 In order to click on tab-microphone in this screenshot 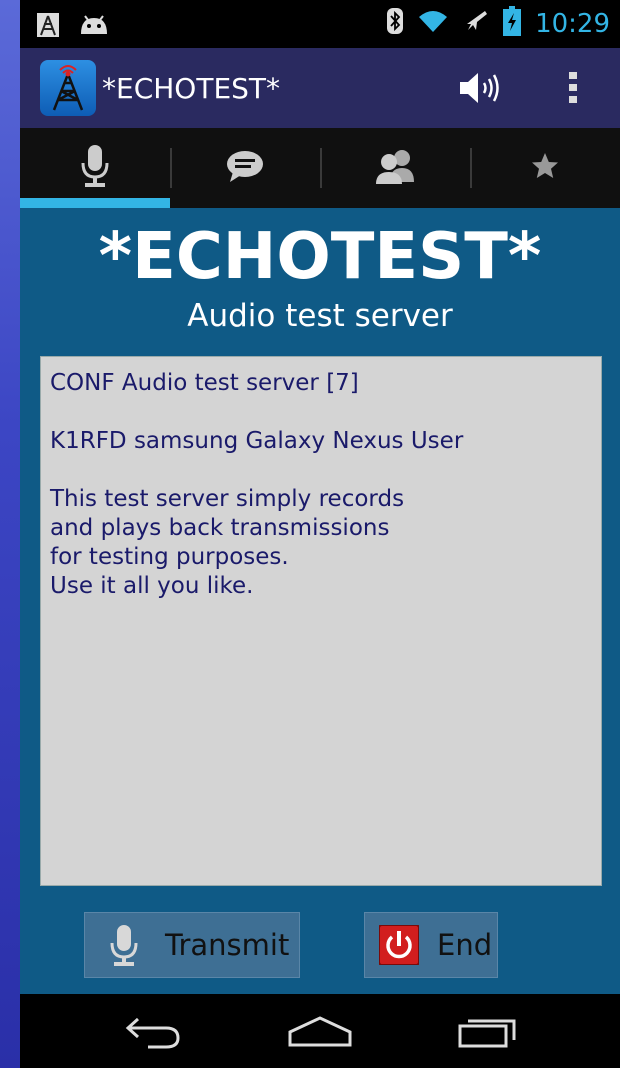, I will do `click(95, 168)`.